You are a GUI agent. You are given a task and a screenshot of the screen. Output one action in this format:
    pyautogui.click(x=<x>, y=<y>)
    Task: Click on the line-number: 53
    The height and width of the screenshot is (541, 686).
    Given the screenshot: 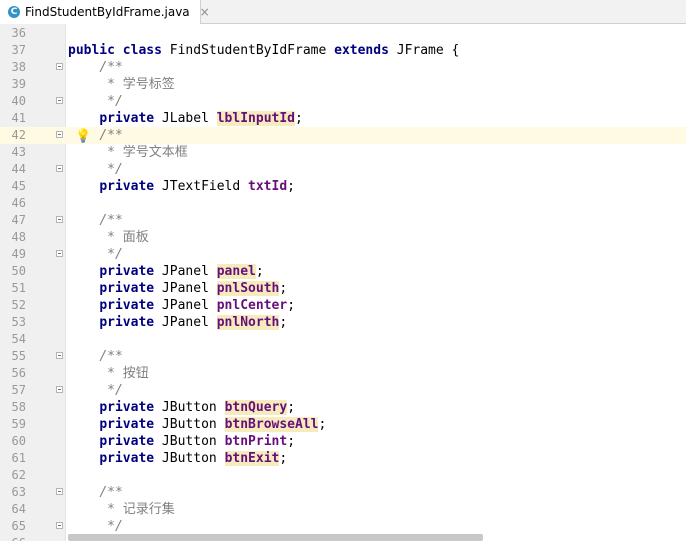 What is the action you would take?
    pyautogui.click(x=18, y=322)
    